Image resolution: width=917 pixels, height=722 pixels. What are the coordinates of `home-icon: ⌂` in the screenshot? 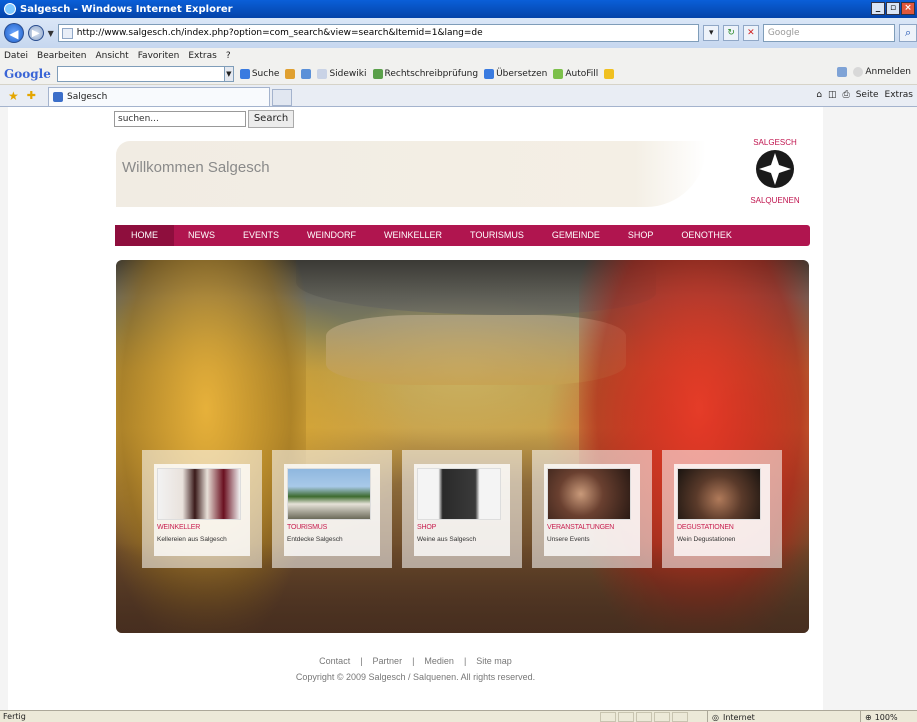 It's located at (819, 95).